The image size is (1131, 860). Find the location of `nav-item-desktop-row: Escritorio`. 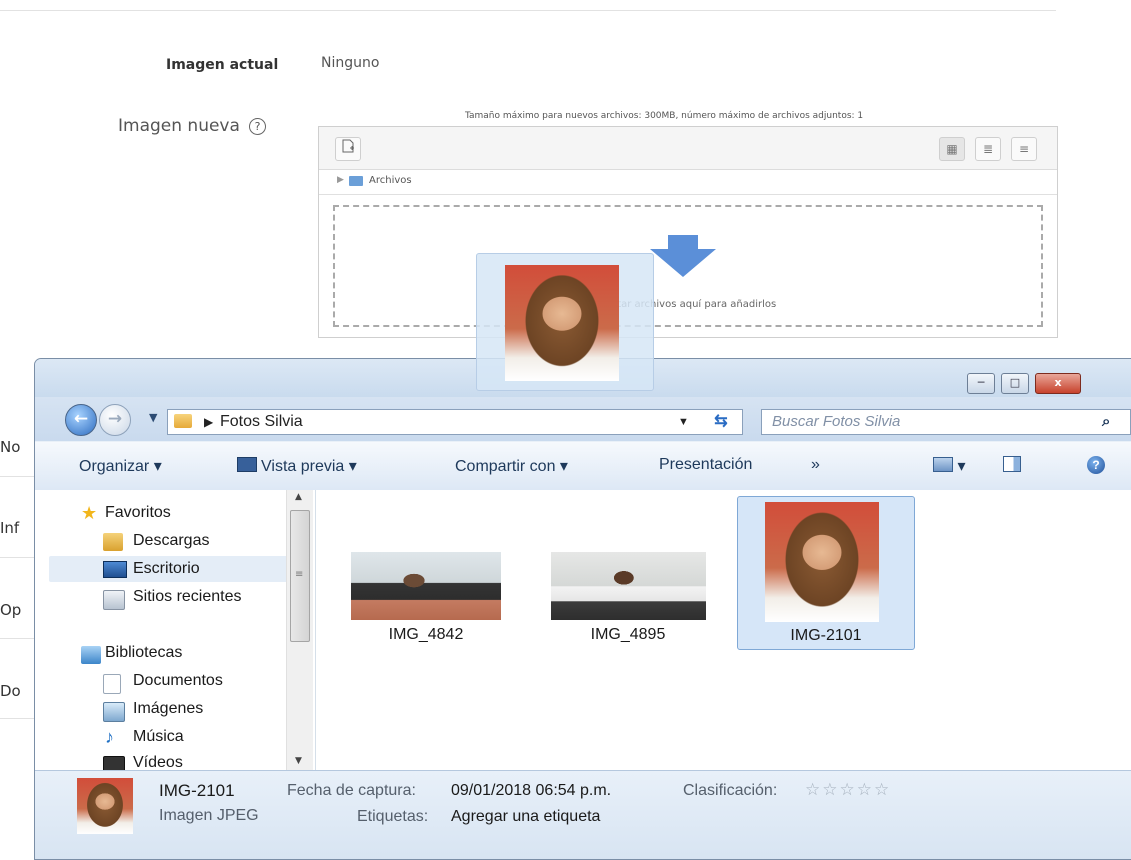

nav-item-desktop-row: Escritorio is located at coordinates (169, 569).